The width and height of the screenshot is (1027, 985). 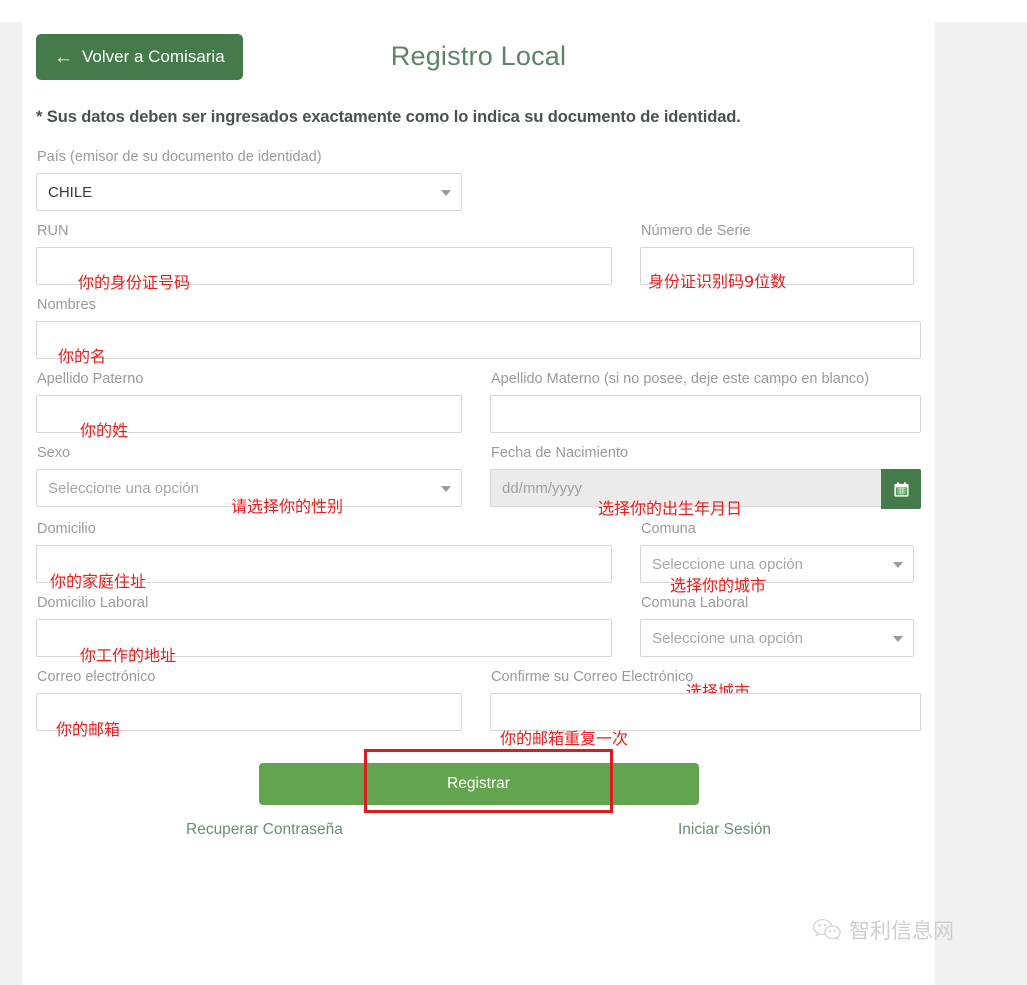 I want to click on comuna-select: Seleccione una opción, so click(x=777, y=564).